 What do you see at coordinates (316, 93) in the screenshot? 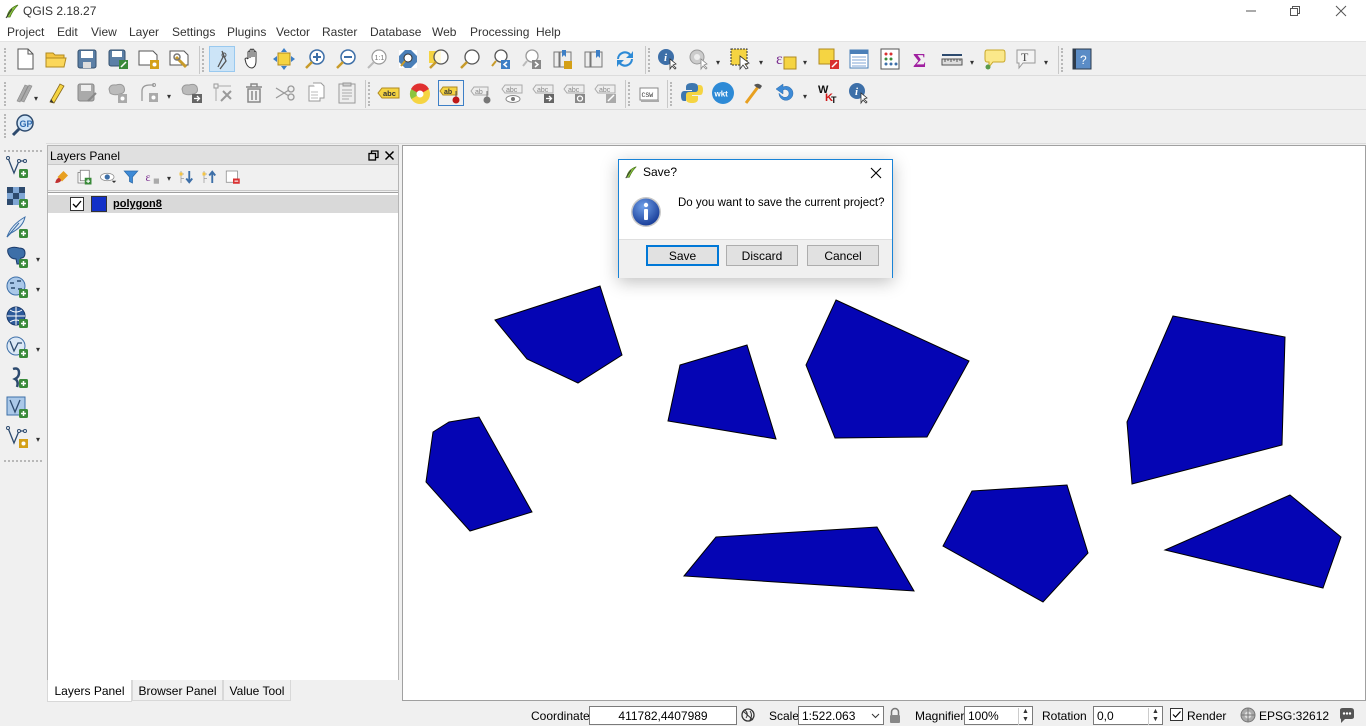
I see `copy-features-button` at bounding box center [316, 93].